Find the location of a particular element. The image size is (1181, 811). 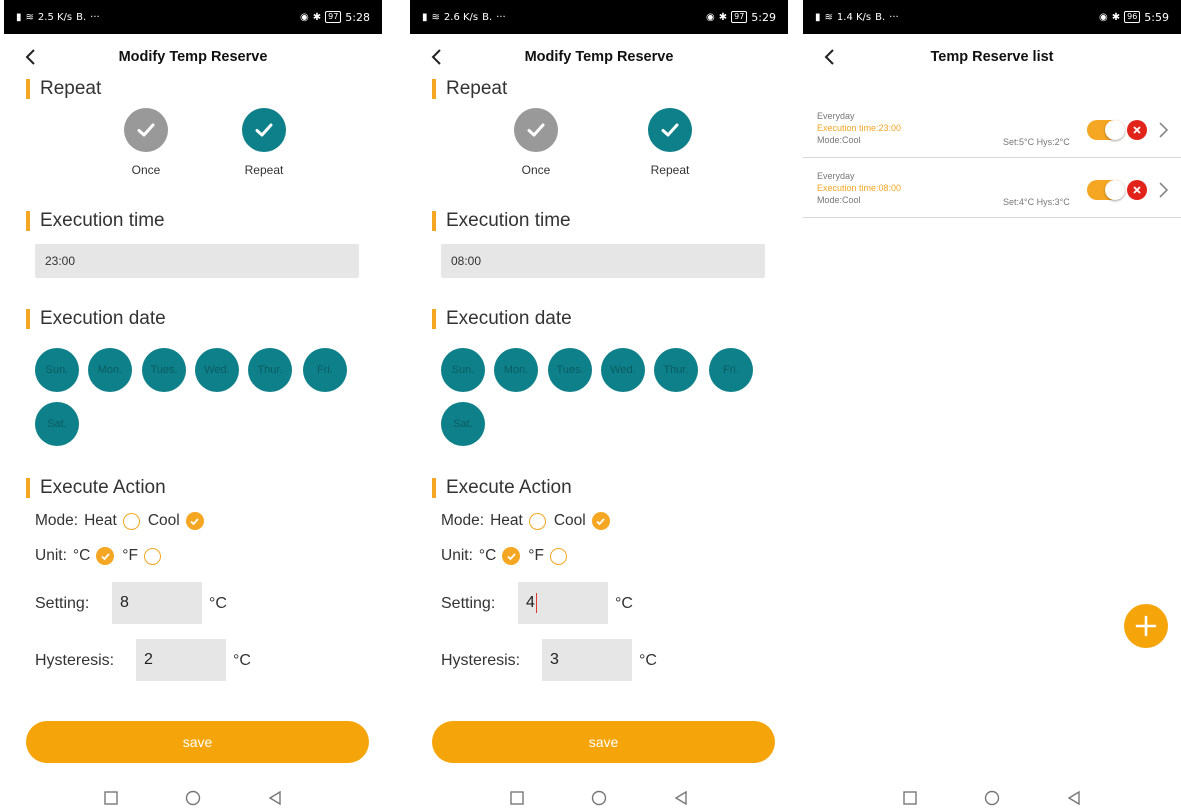

hysteresis-unit: °C is located at coordinates (648, 660).